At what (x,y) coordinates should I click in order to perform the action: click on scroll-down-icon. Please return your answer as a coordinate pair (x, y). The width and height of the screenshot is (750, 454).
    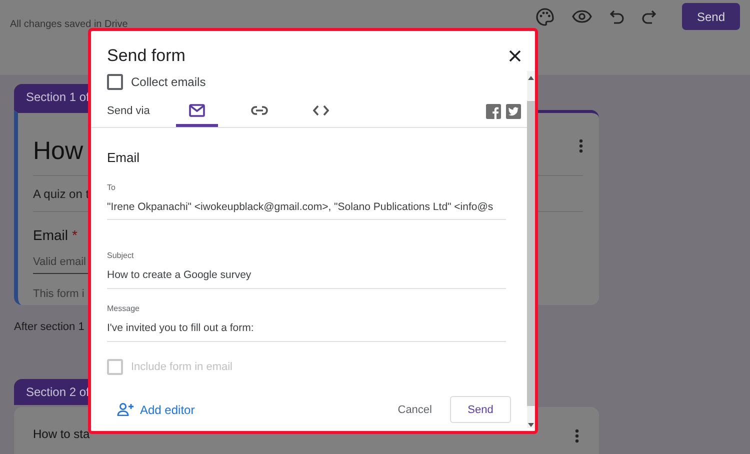
    Looking at the image, I should click on (531, 425).